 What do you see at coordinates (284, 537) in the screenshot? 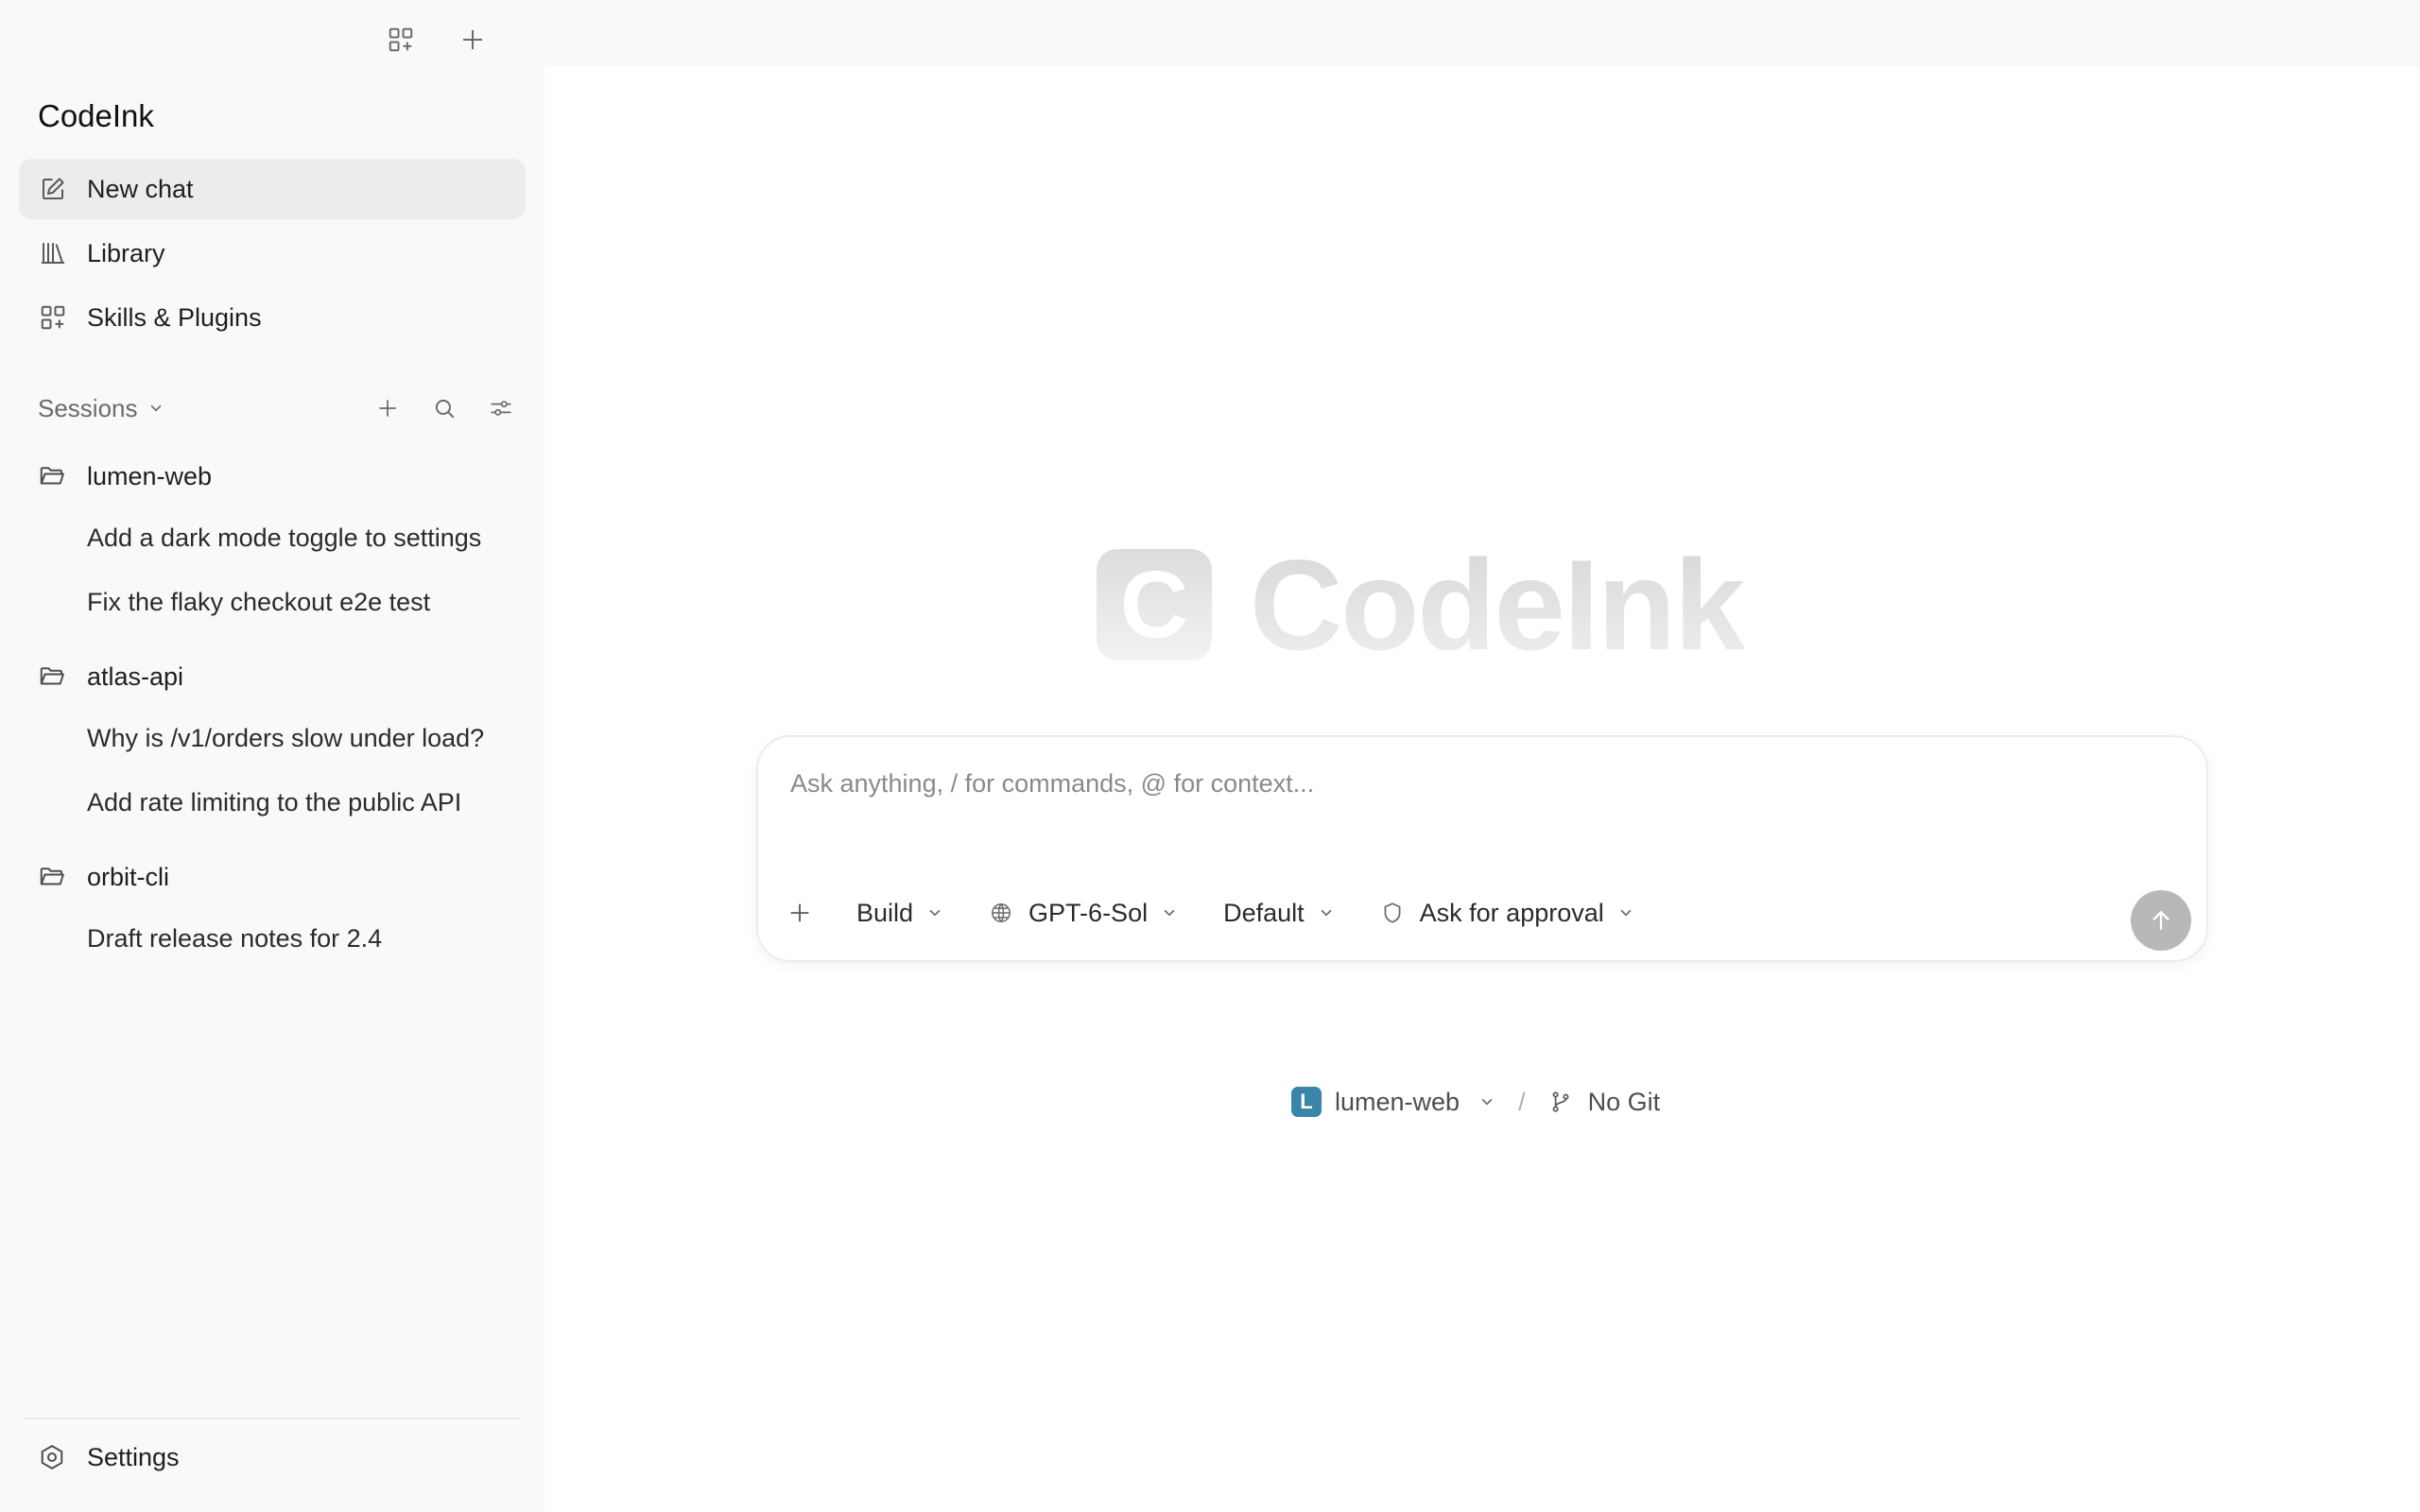
I see `session-item: Add a dark mode toggle to settings` at bounding box center [284, 537].